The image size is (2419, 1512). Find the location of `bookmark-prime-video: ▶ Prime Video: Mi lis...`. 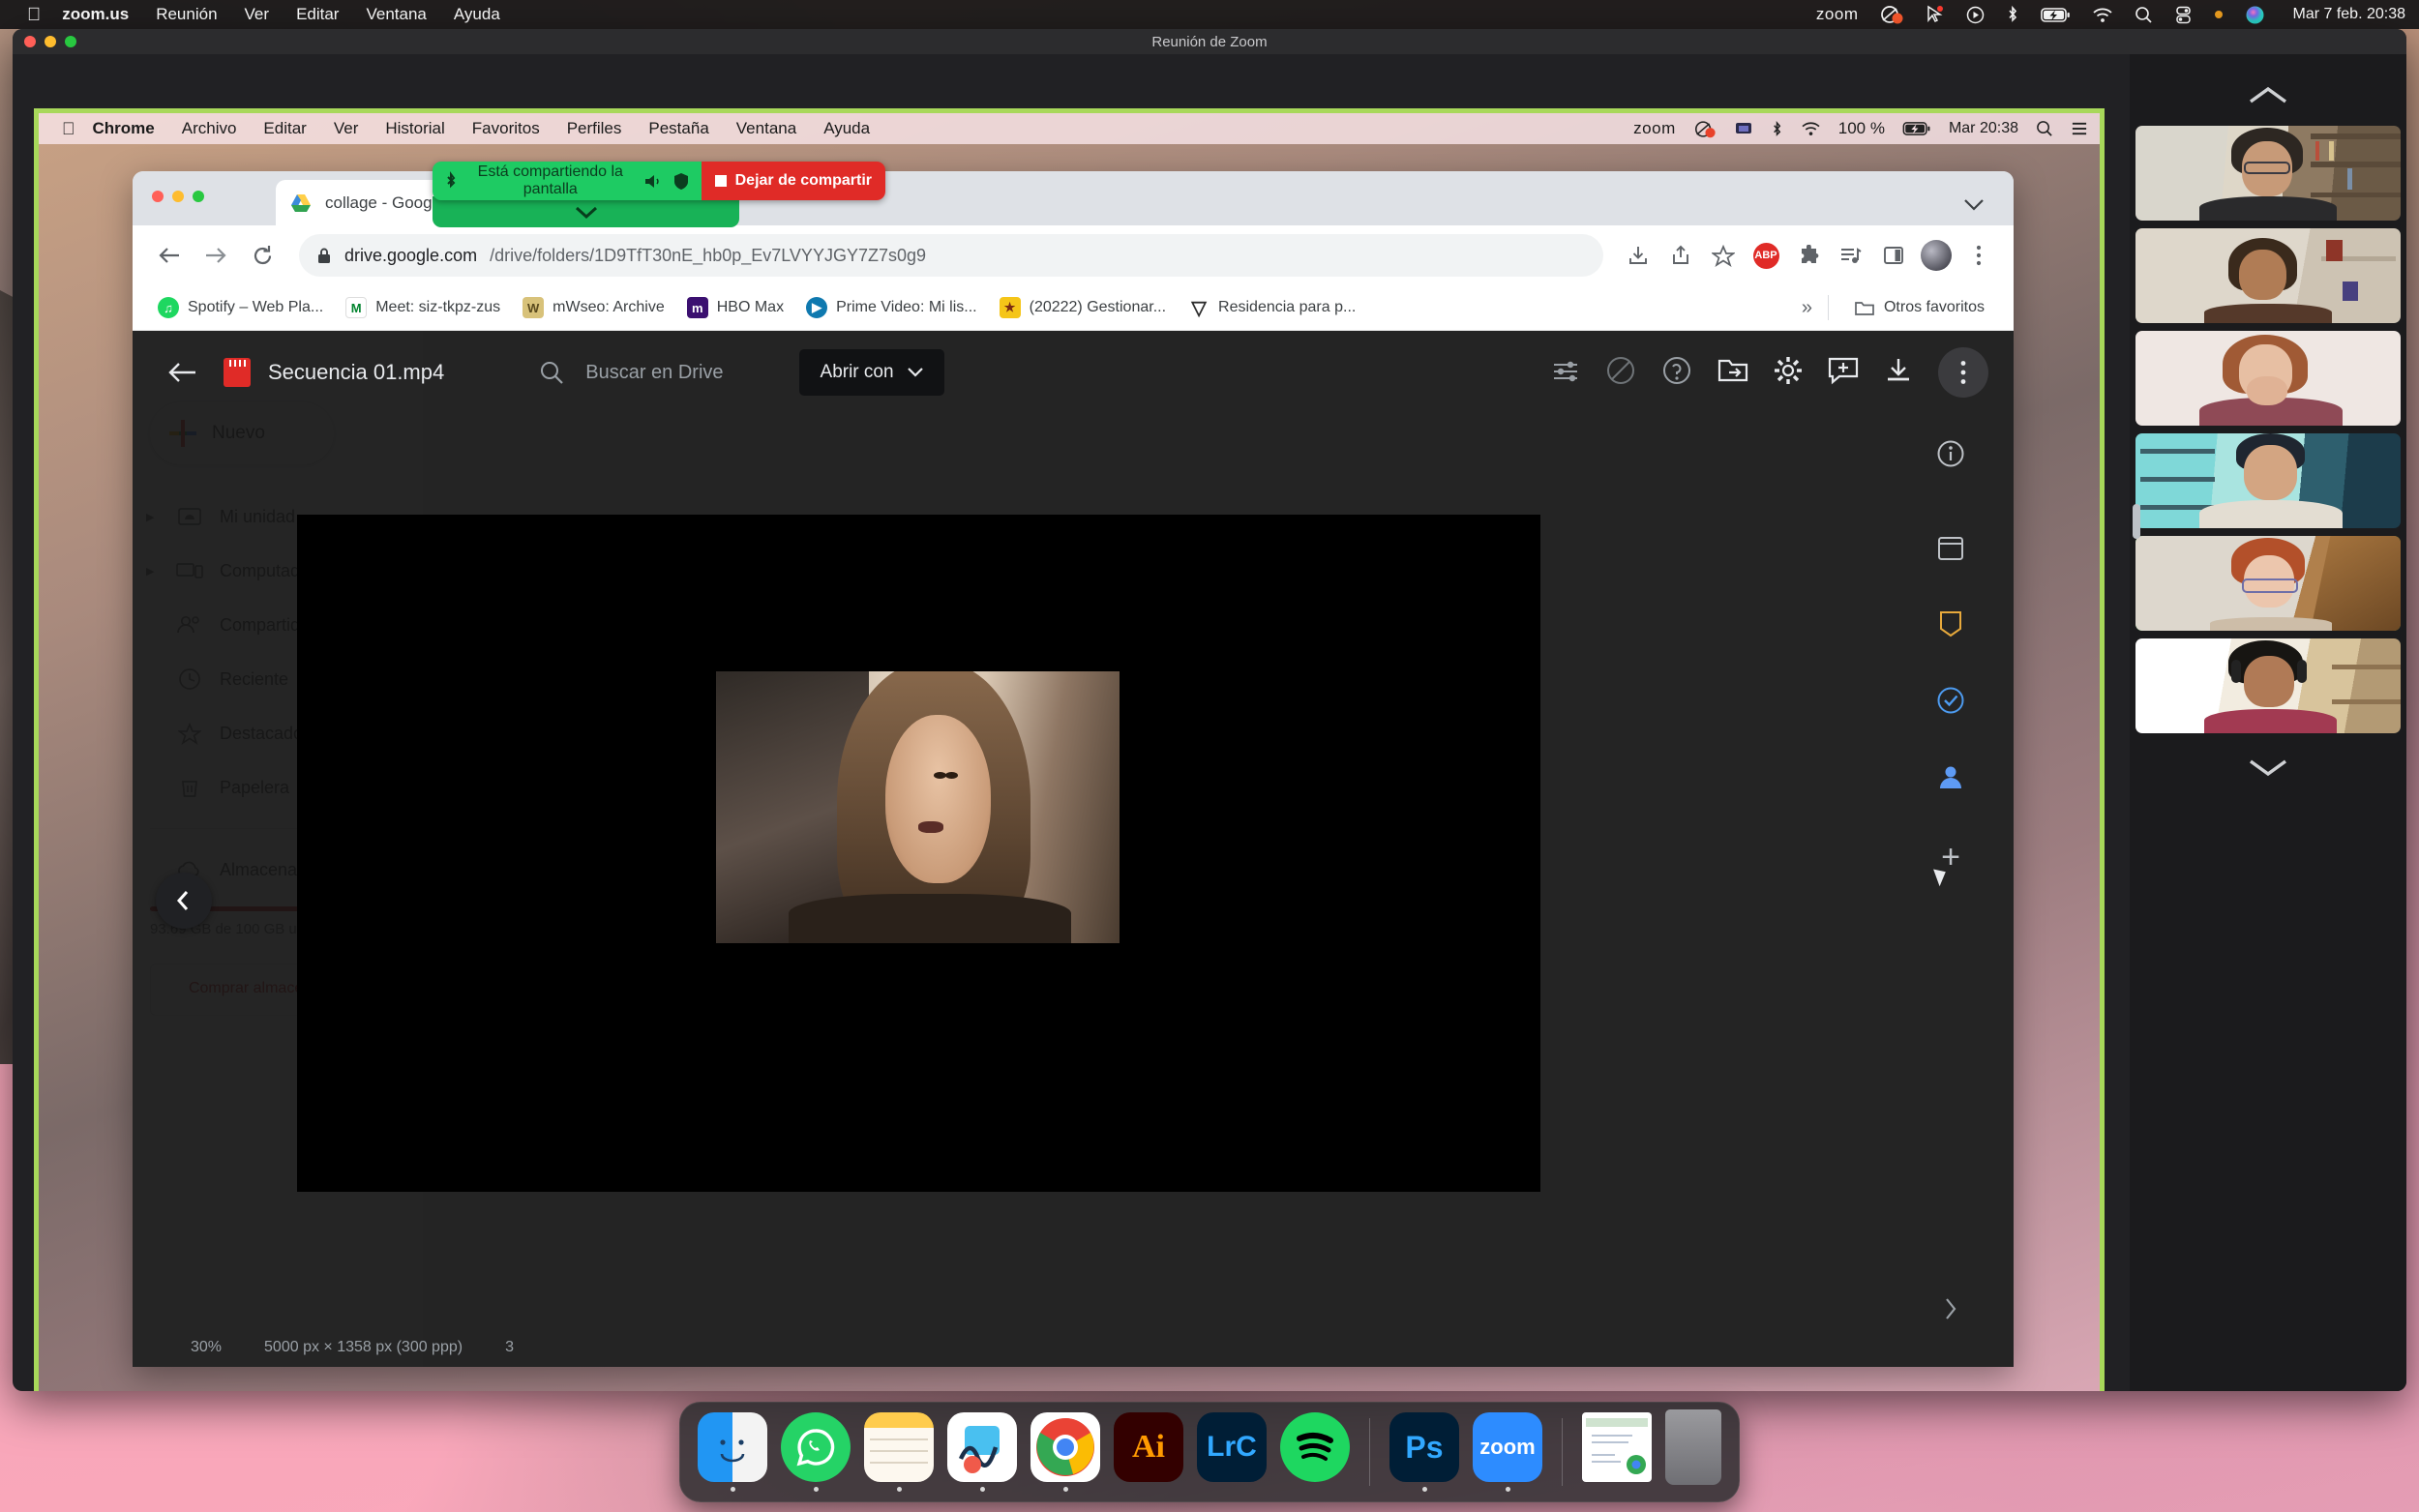

bookmark-prime-video: ▶ Prime Video: Mi lis... is located at coordinates (892, 308).